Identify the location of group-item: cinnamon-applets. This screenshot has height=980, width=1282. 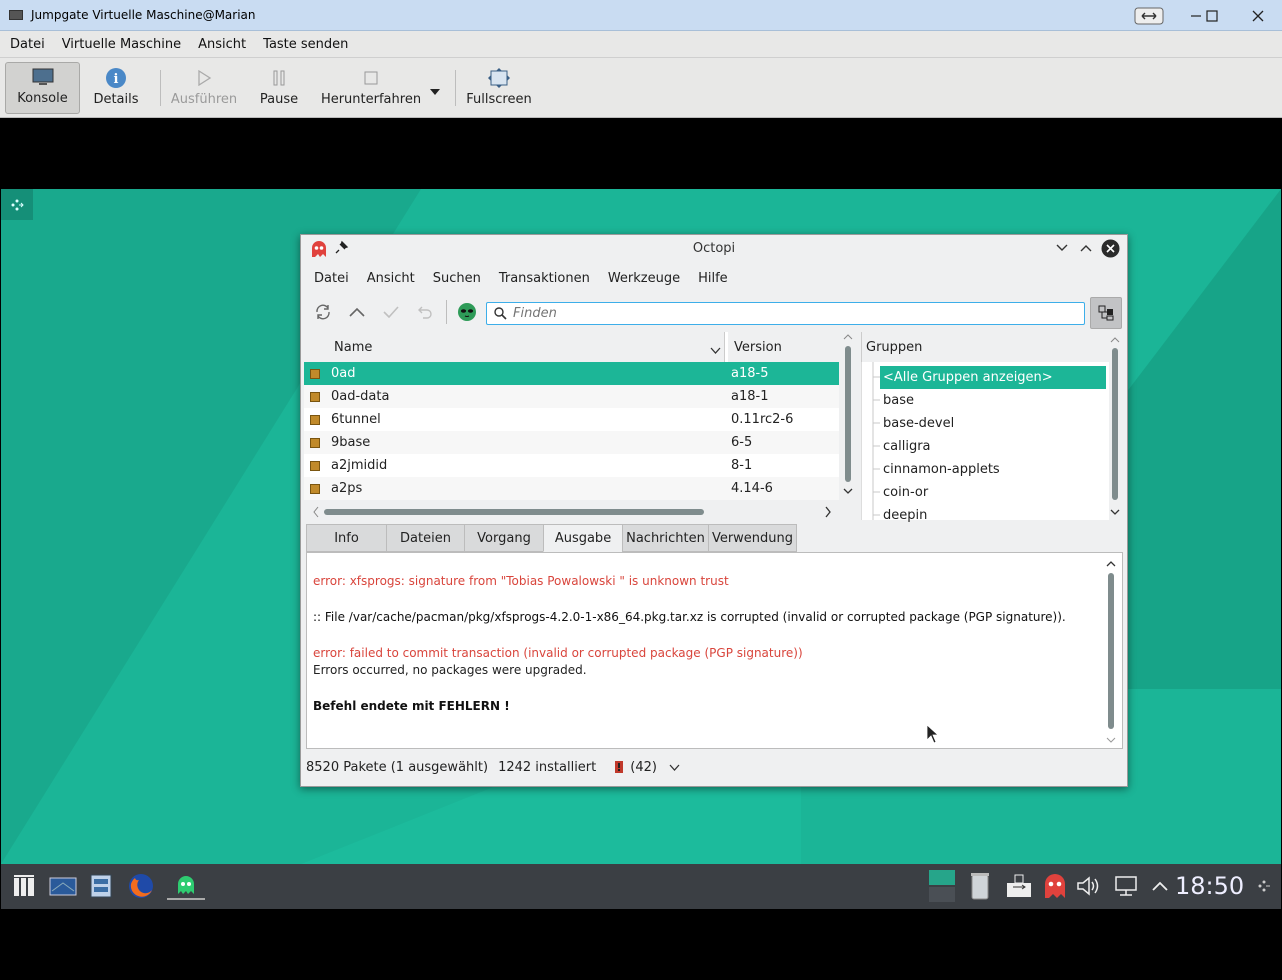
(993, 469).